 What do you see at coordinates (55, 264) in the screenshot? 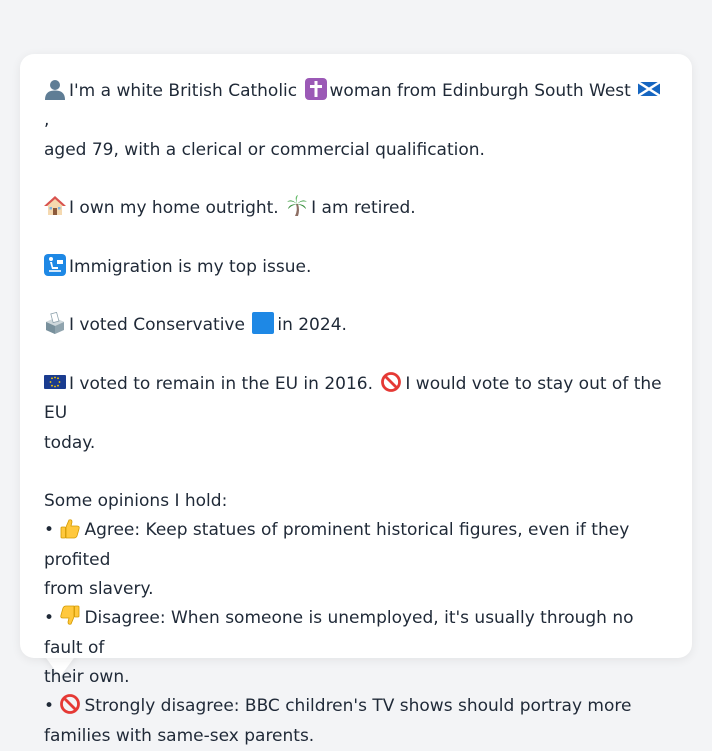
I see `passport-control-icon` at bounding box center [55, 264].